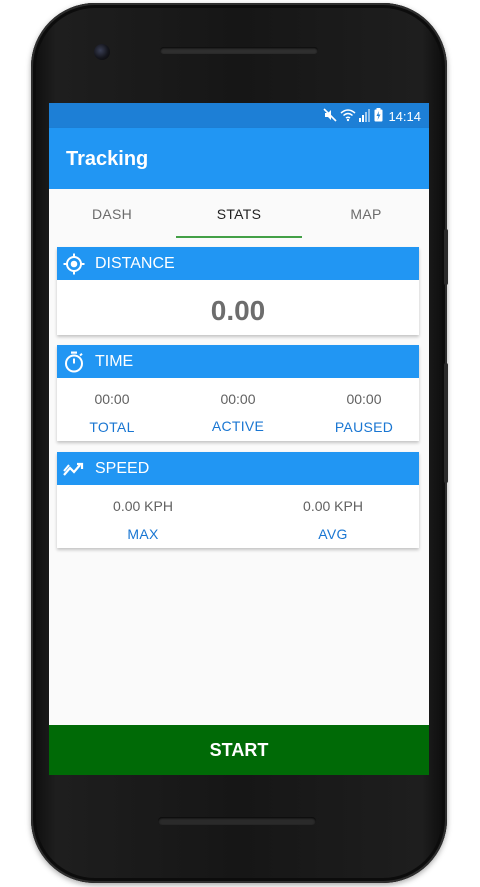 Image resolution: width=480 pixels, height=887 pixels. I want to click on speed-title: SPEED, so click(122, 468).